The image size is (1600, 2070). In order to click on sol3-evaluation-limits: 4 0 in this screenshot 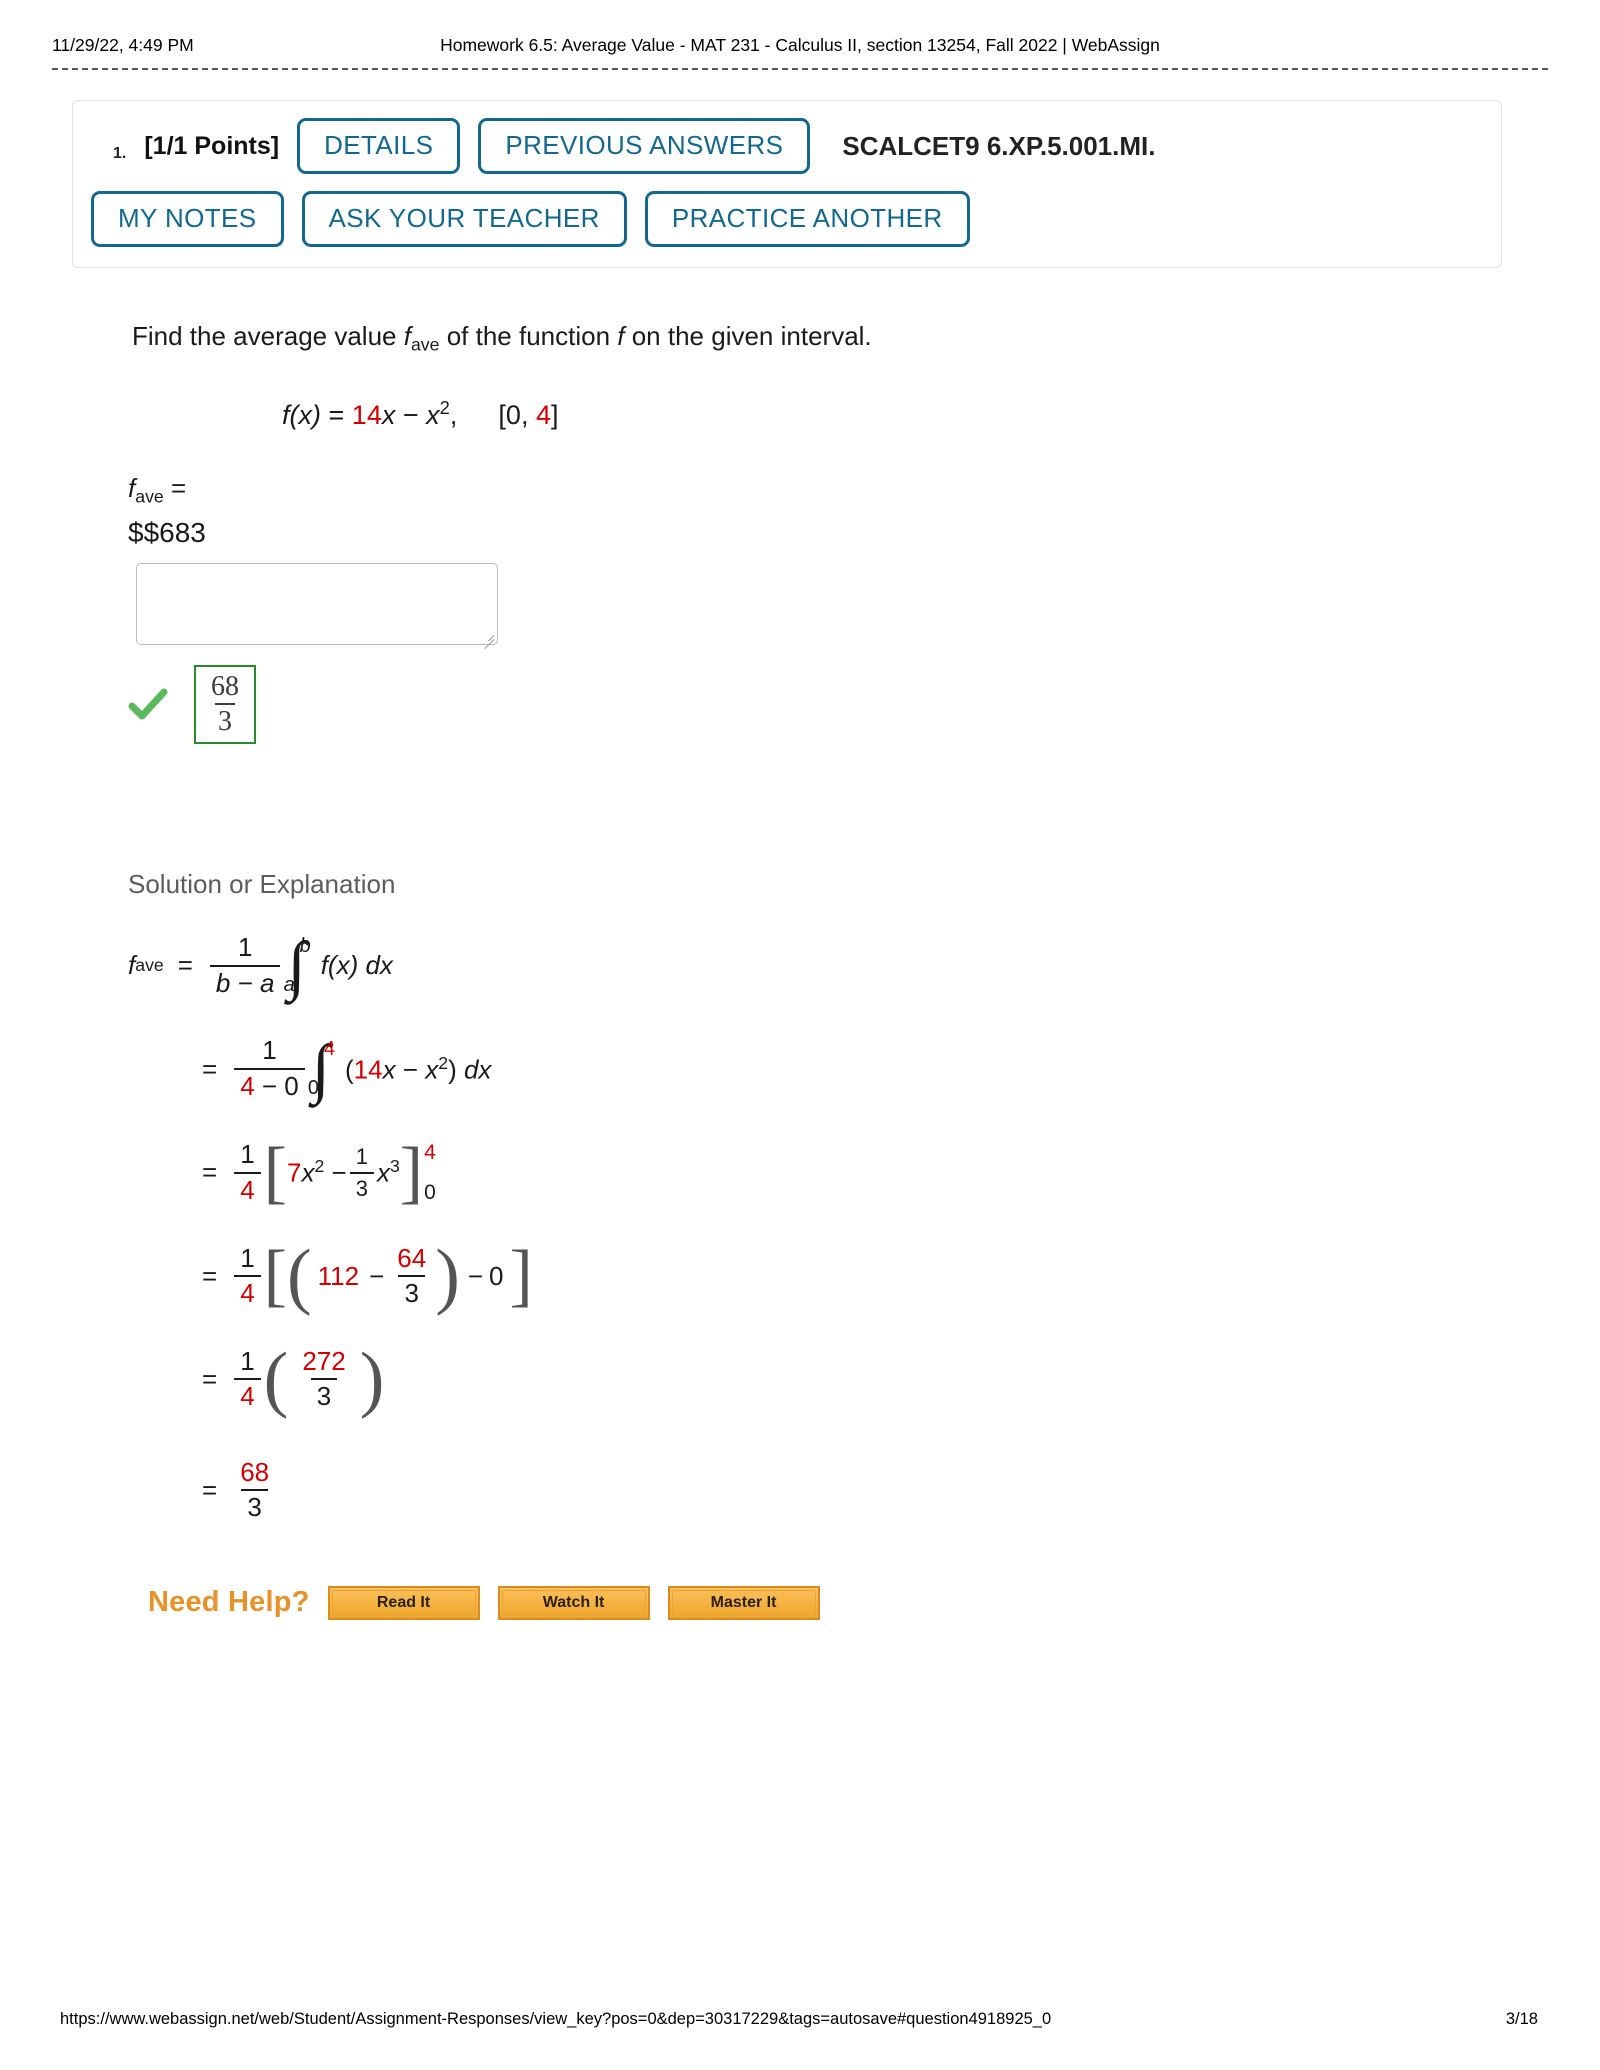, I will do `click(430, 1173)`.